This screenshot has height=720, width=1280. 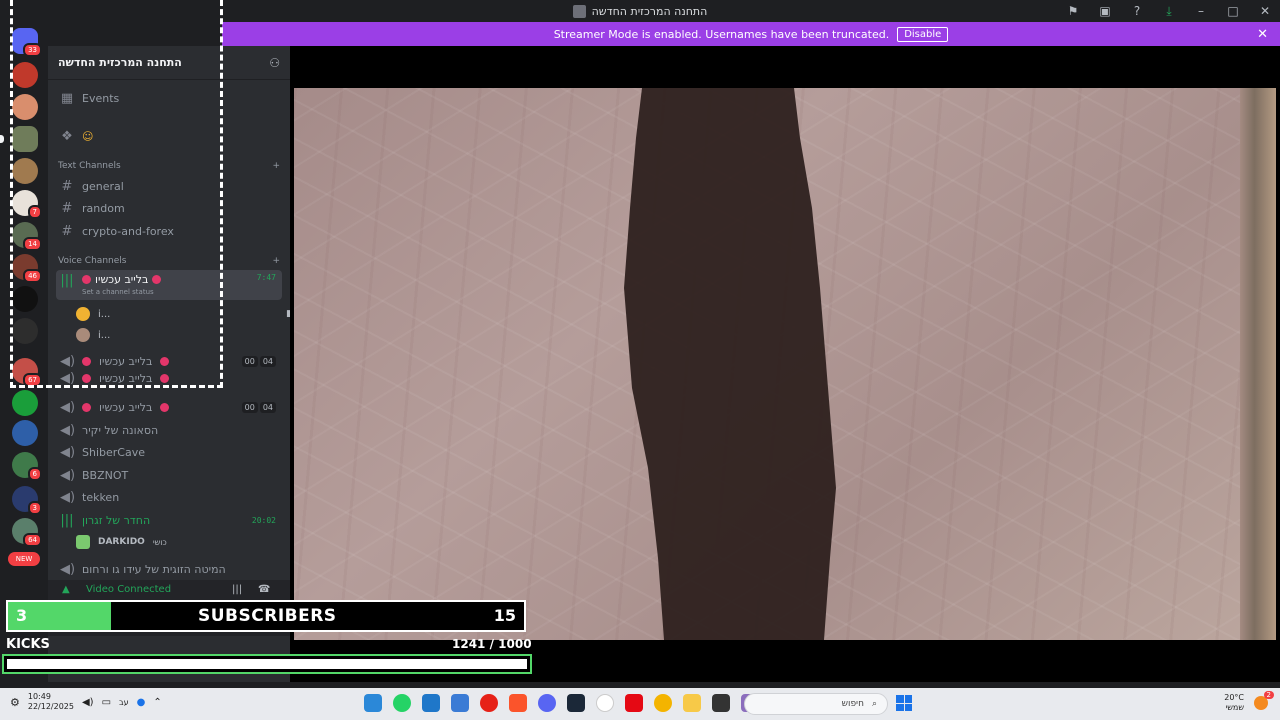 I want to click on voice-channel: ◀) ShiberCave, so click(x=169, y=452).